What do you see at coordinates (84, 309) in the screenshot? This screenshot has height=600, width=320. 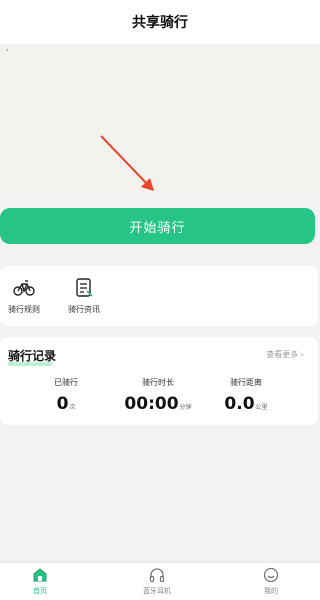 I see `quick-link-label: 骑行资讯` at bounding box center [84, 309].